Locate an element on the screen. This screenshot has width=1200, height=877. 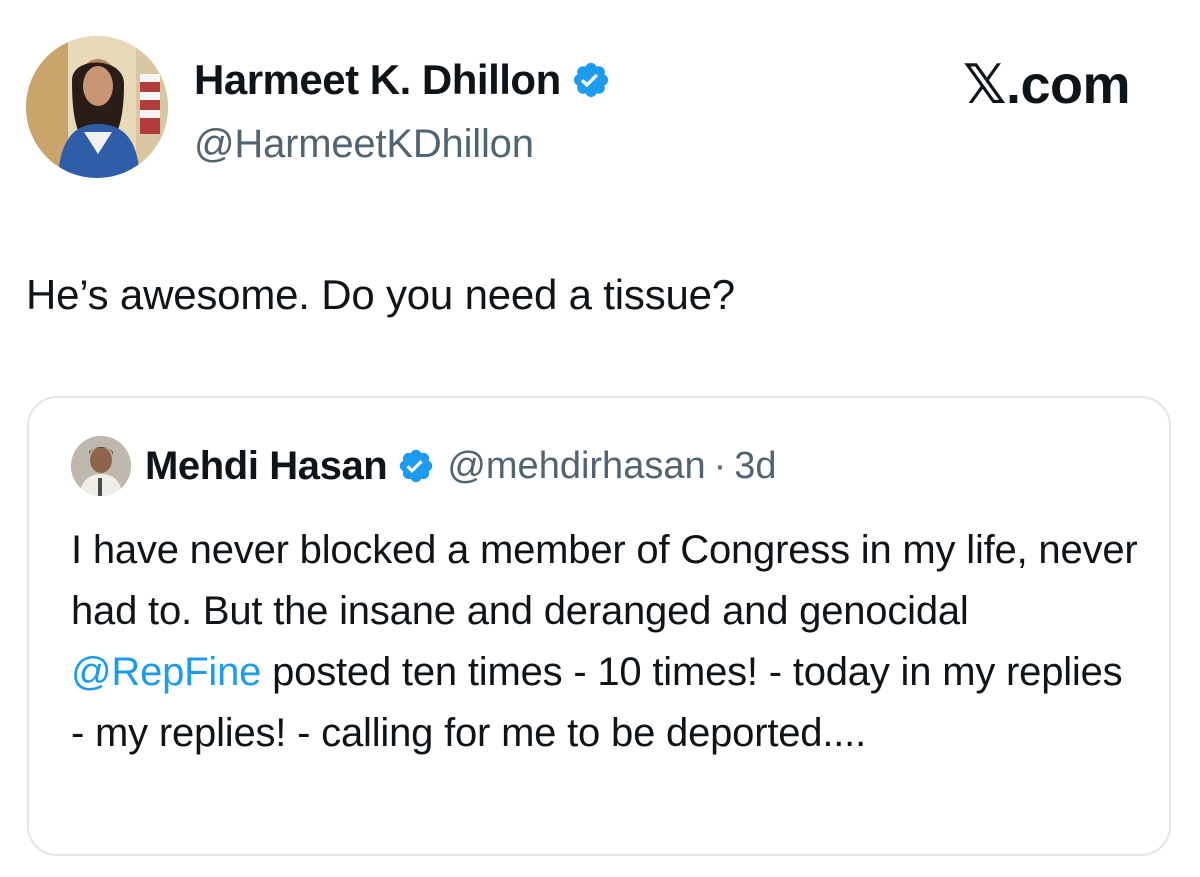
author-avatar is located at coordinates (97, 107).